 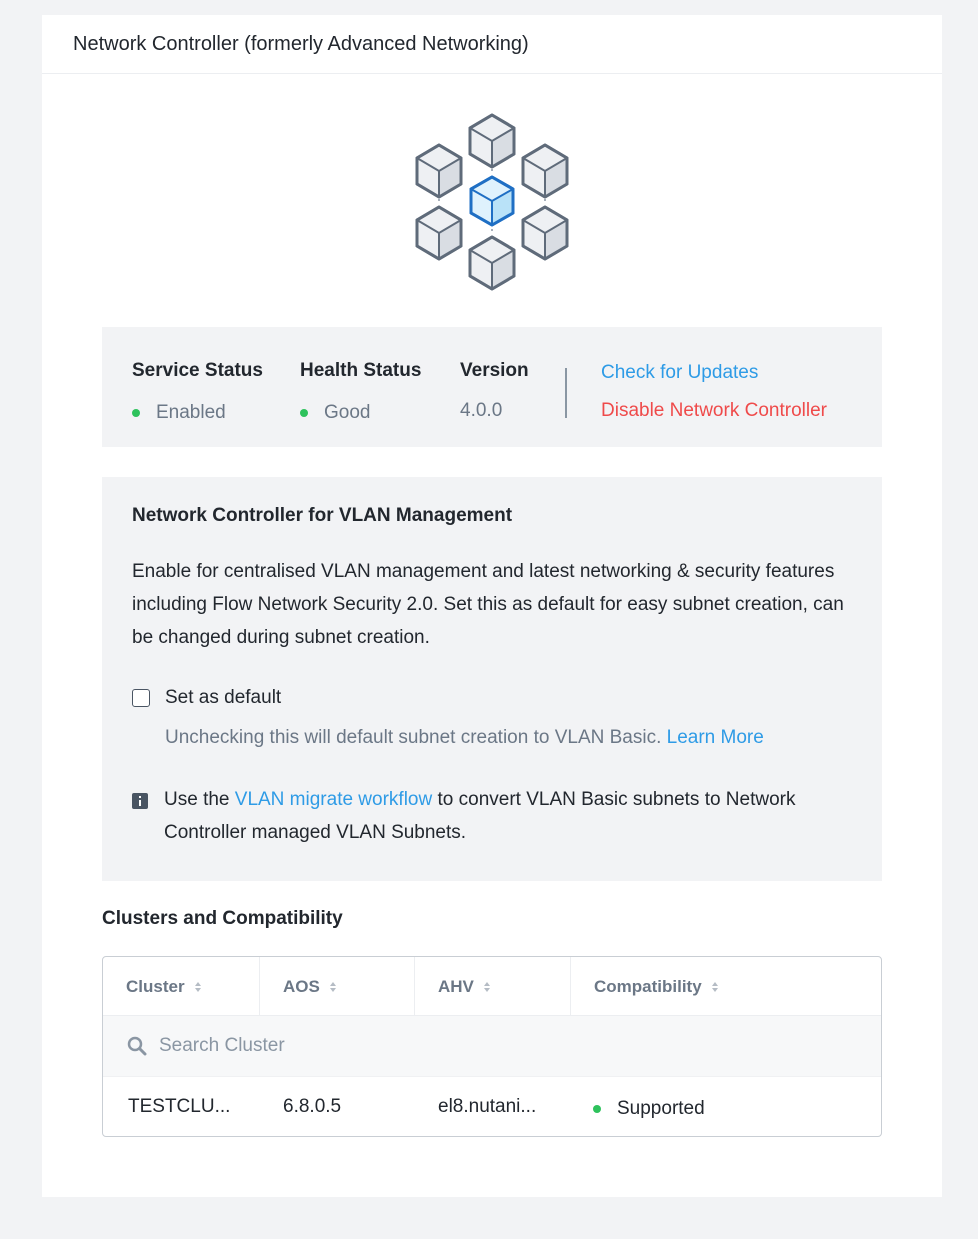 What do you see at coordinates (409, 1046) in the screenshot?
I see `search-cluster-input` at bounding box center [409, 1046].